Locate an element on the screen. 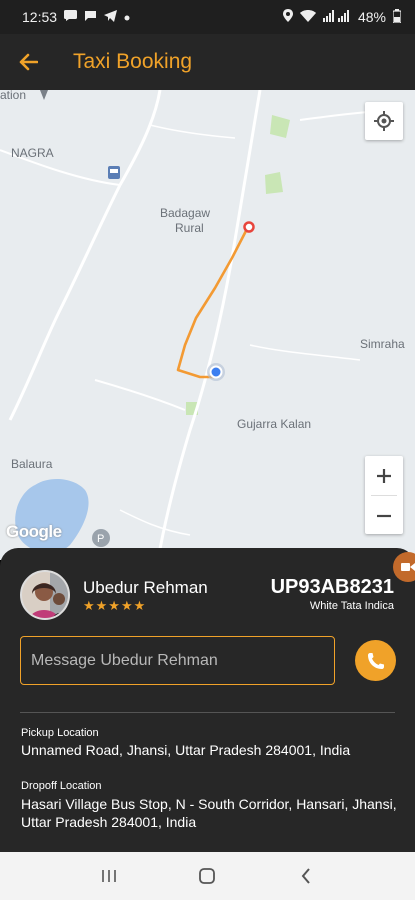 This screenshot has height=900, width=415. video-icon is located at coordinates (408, 567).